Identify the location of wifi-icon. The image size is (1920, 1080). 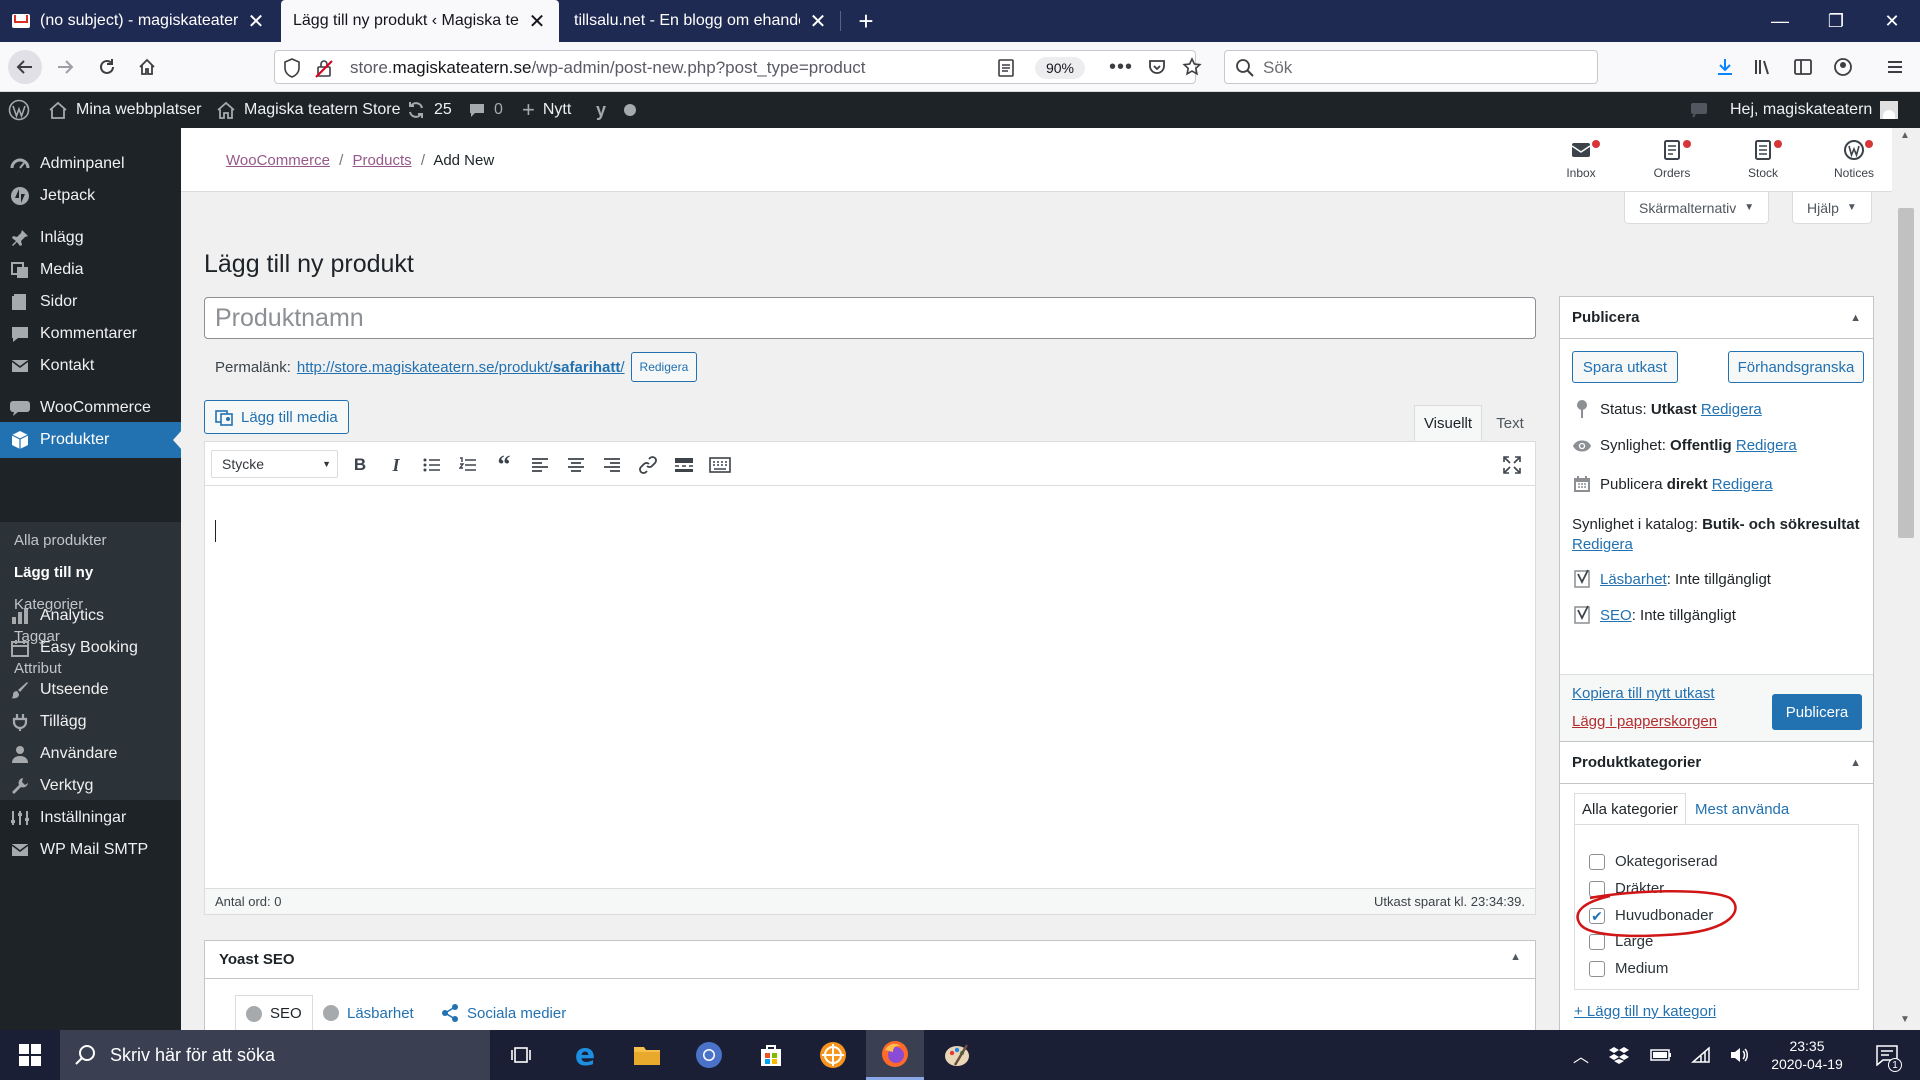
(1701, 1055).